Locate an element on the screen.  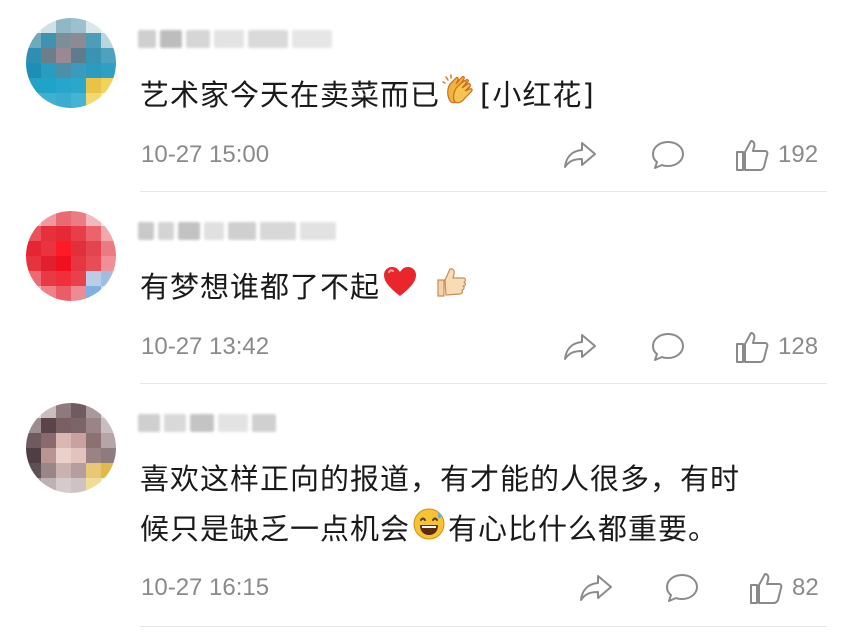
red-heart-emoji is located at coordinates (400, 289).